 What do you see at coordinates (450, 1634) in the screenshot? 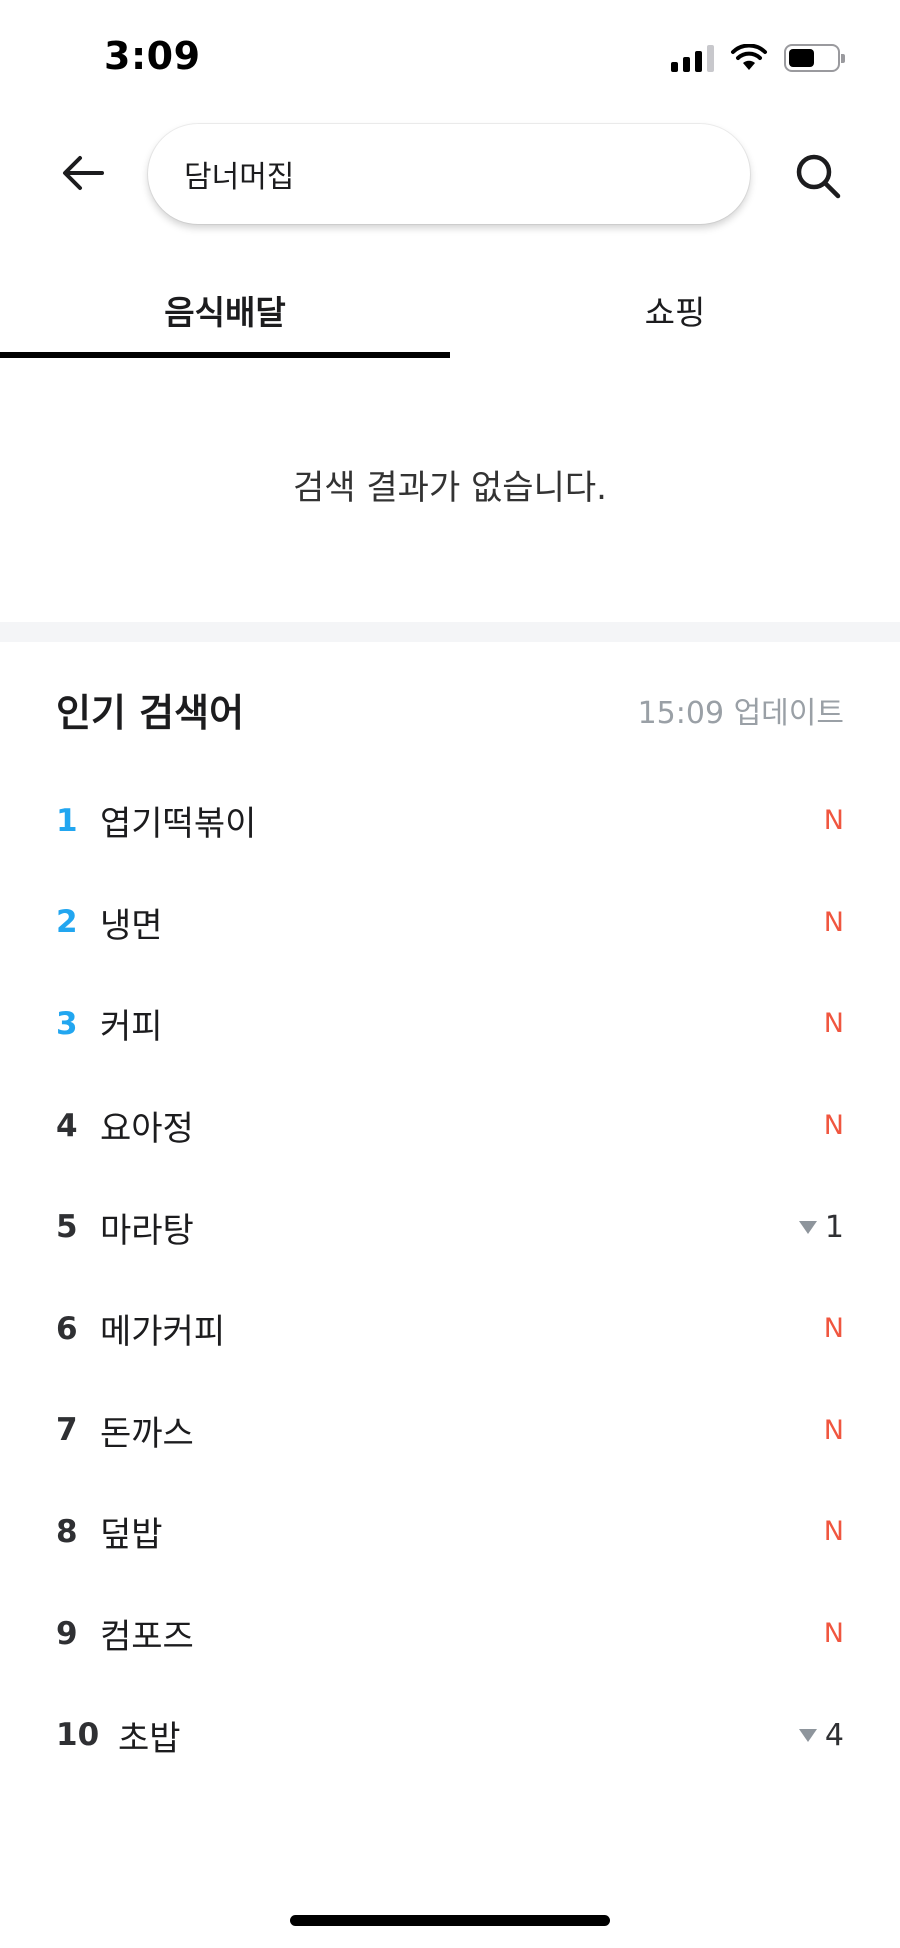
I see `popular-search-item: 9 컴포즈 N` at bounding box center [450, 1634].